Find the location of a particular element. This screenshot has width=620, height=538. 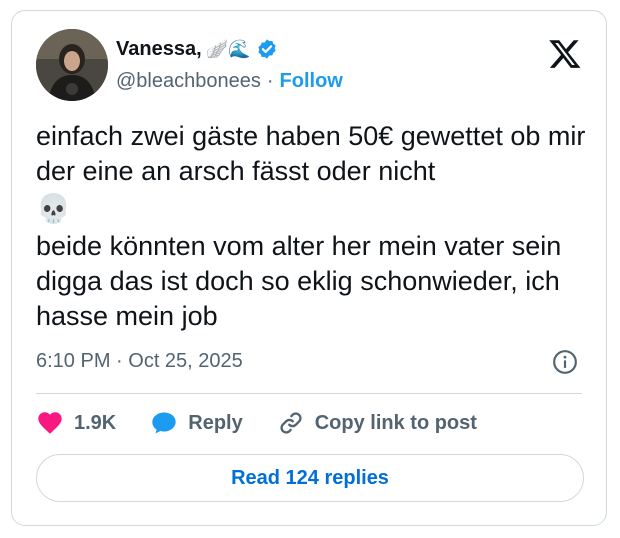

x-logo-icon is located at coordinates (565, 54).